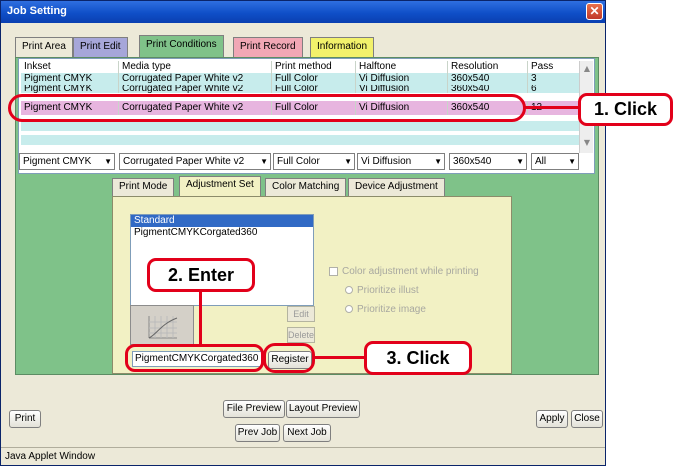  Describe the element at coordinates (195, 67) in the screenshot. I see `header-media-type: Media type` at that location.